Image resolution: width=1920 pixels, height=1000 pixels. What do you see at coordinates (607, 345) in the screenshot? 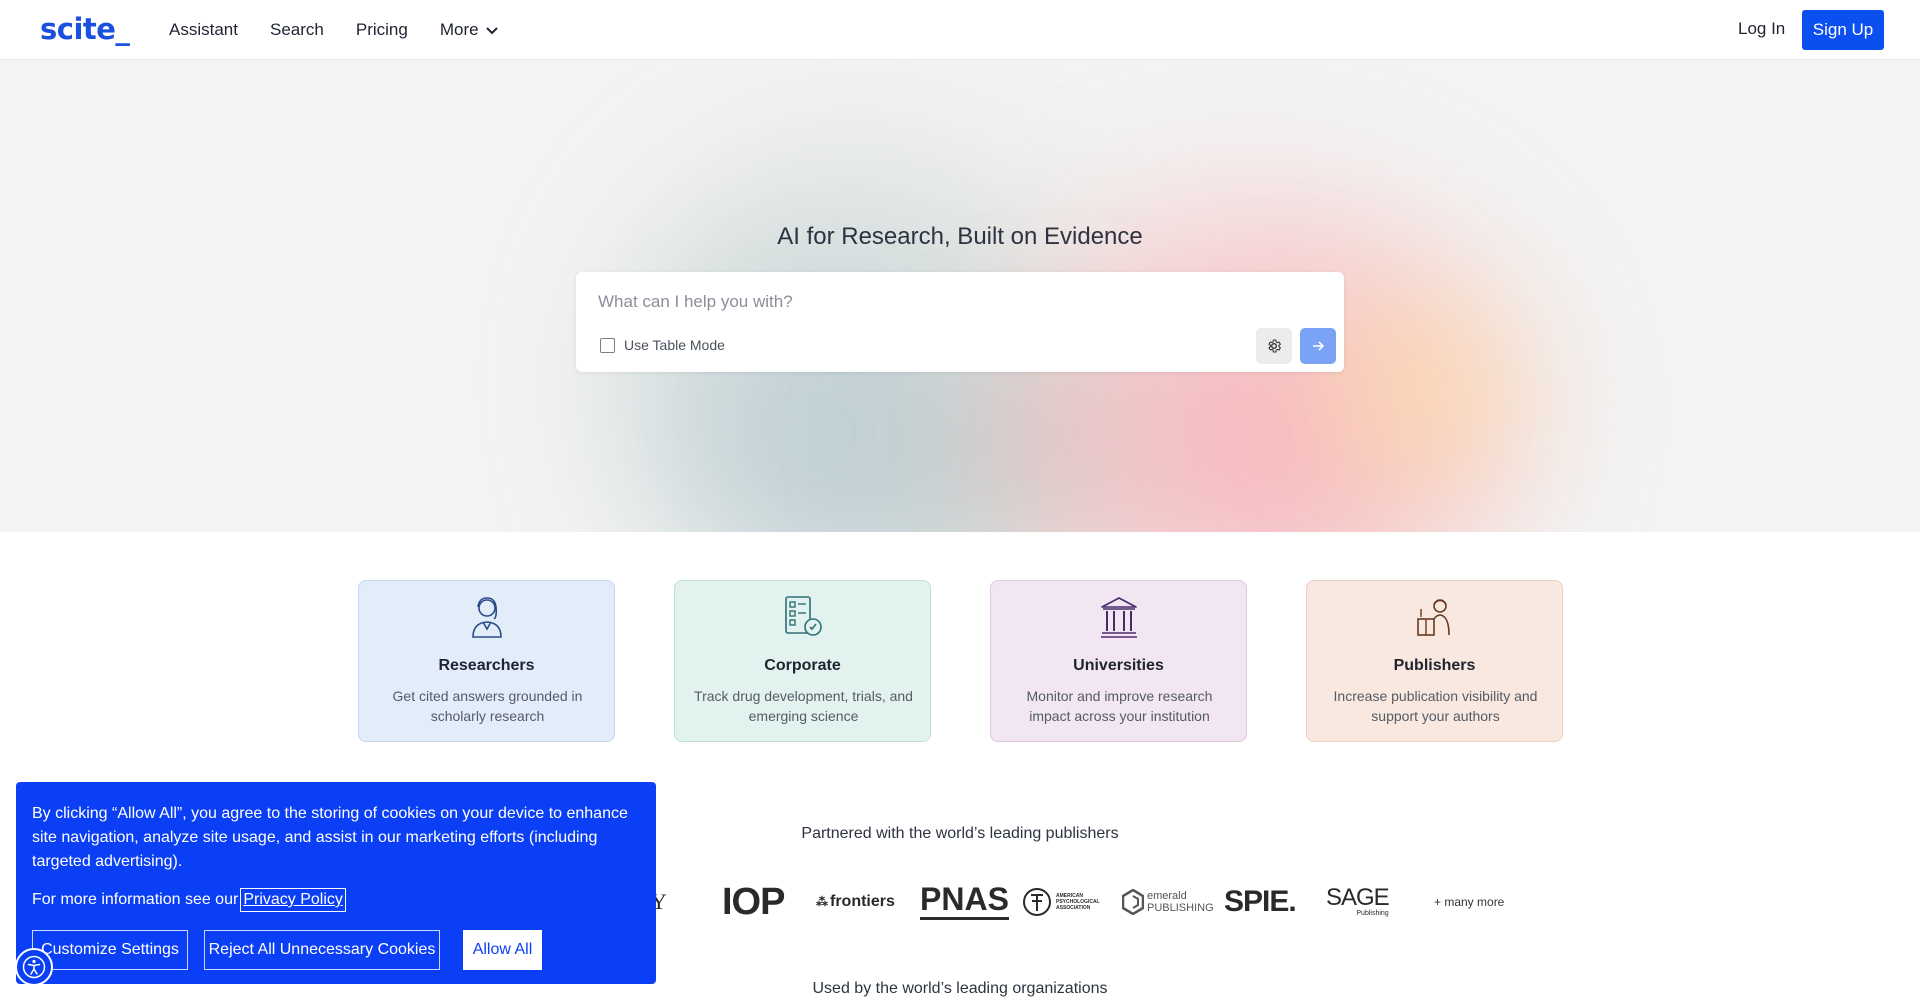
I see `table-mode-checkbox` at bounding box center [607, 345].